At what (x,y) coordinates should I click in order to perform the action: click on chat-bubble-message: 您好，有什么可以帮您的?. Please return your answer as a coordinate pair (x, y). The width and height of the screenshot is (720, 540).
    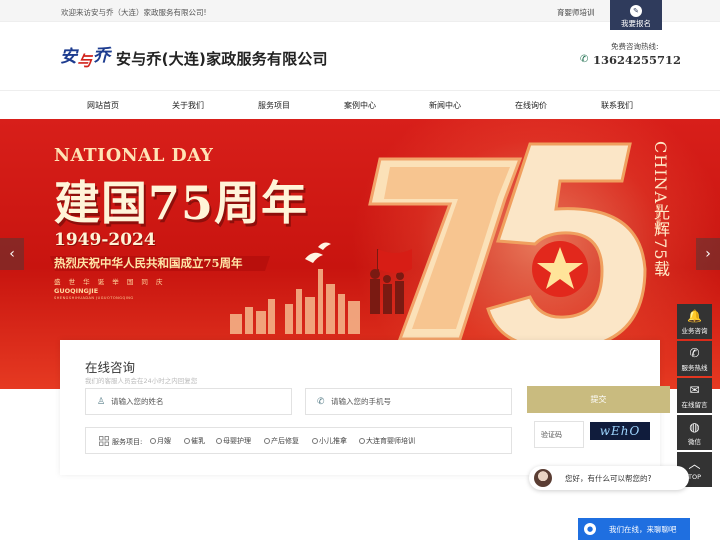
    Looking at the image, I should click on (608, 478).